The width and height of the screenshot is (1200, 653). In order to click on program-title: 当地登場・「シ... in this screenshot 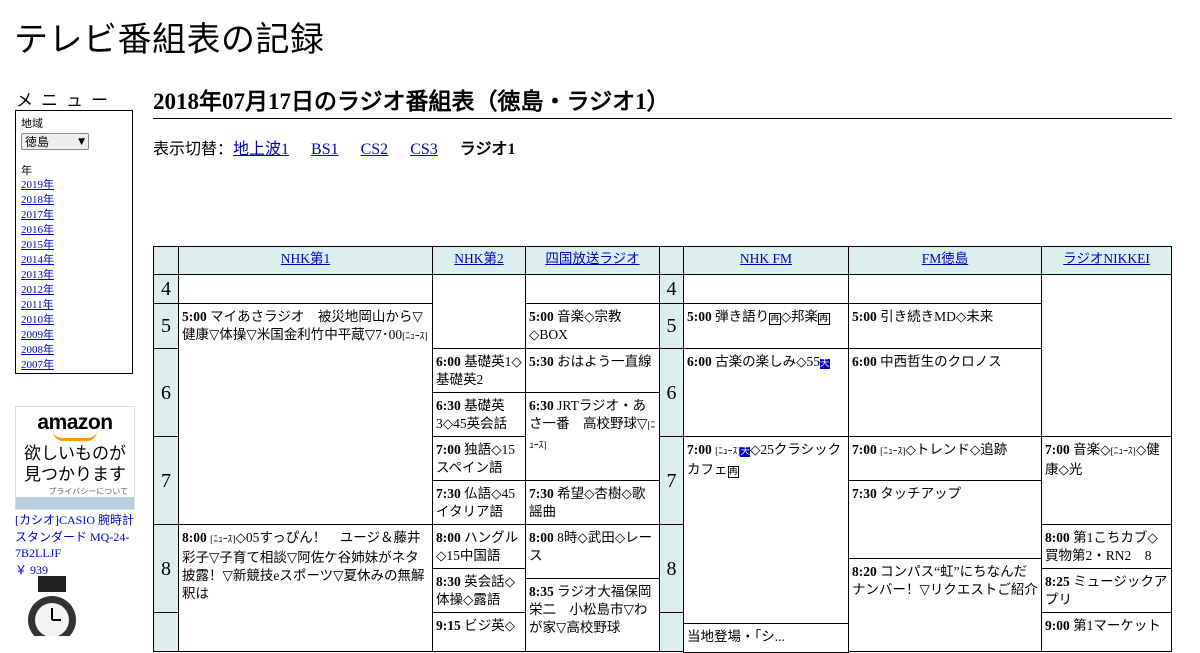, I will do `click(736, 636)`.